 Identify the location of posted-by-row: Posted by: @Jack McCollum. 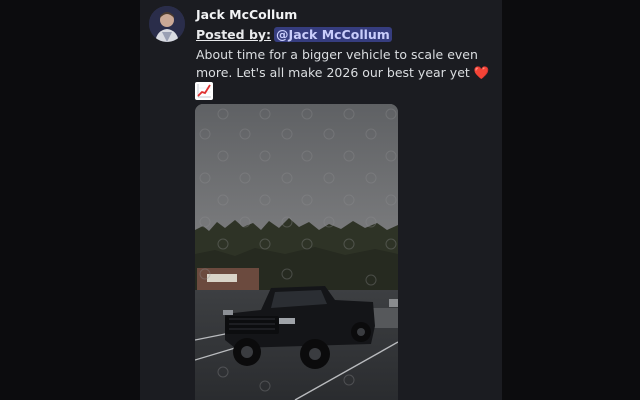
(294, 34).